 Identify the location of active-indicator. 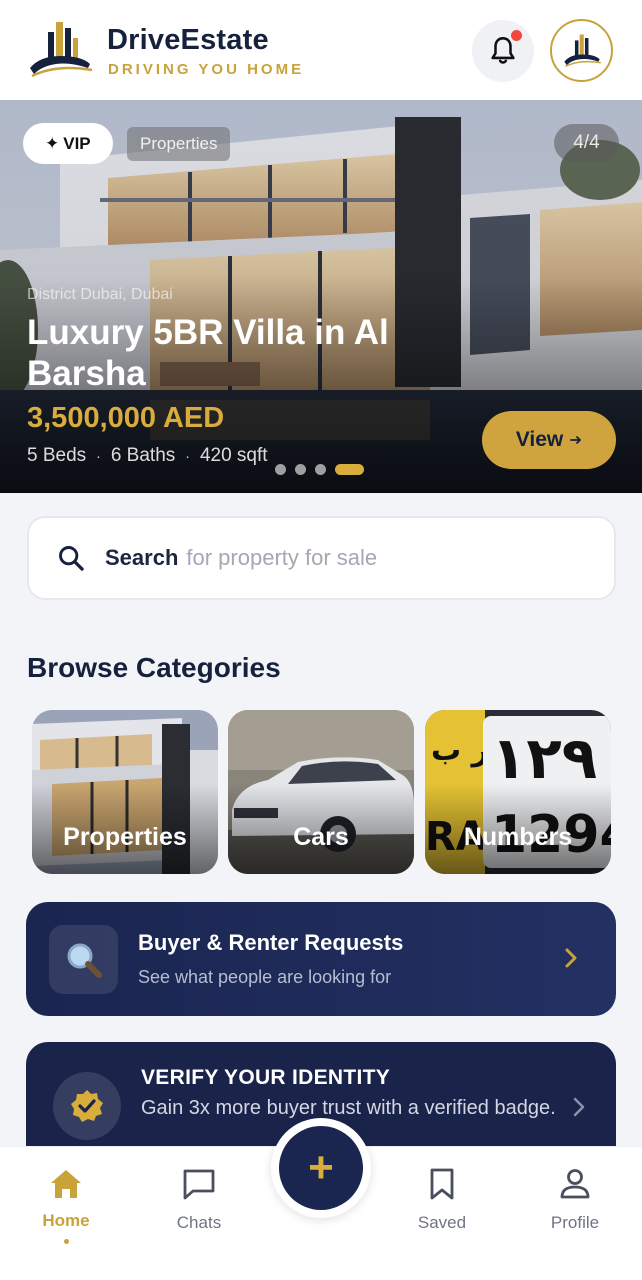
(66, 1241).